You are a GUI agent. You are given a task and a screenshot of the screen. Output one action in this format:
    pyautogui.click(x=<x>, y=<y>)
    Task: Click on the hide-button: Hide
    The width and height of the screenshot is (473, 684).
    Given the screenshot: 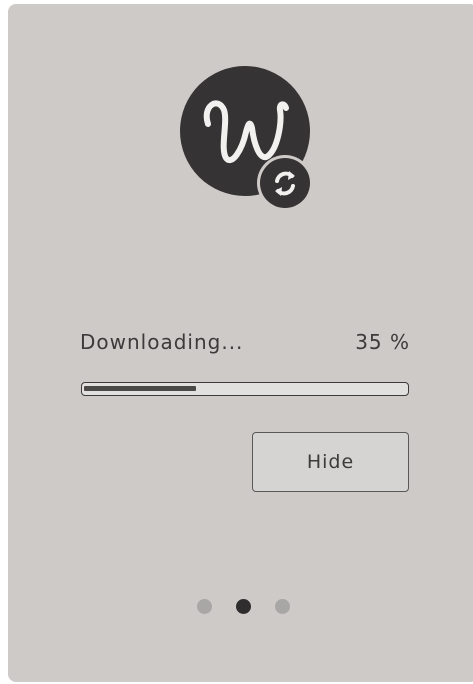 What is the action you would take?
    pyautogui.click(x=330, y=462)
    